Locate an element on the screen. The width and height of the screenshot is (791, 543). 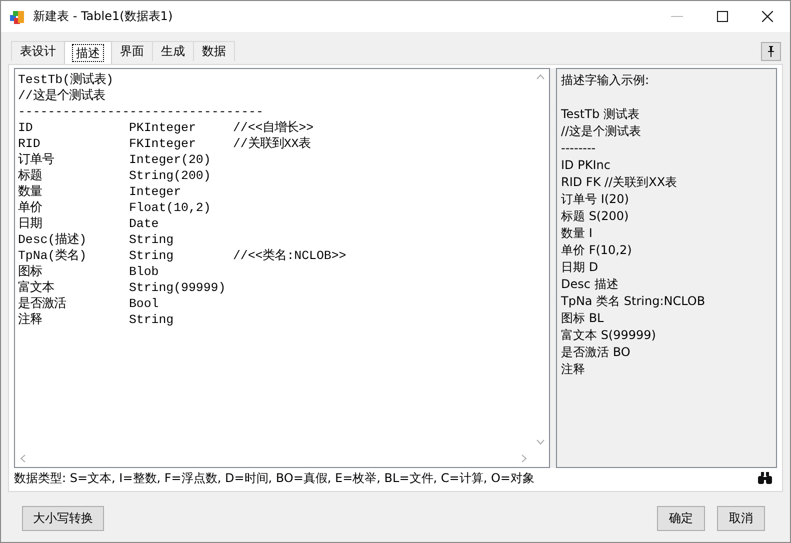
data-type-legend: 数据类型: S=文本, I=整数, F=浮点数, D=时间, BO=真假, E=枚举, BL=文件, C=计算, O=对象 is located at coordinates (274, 478).